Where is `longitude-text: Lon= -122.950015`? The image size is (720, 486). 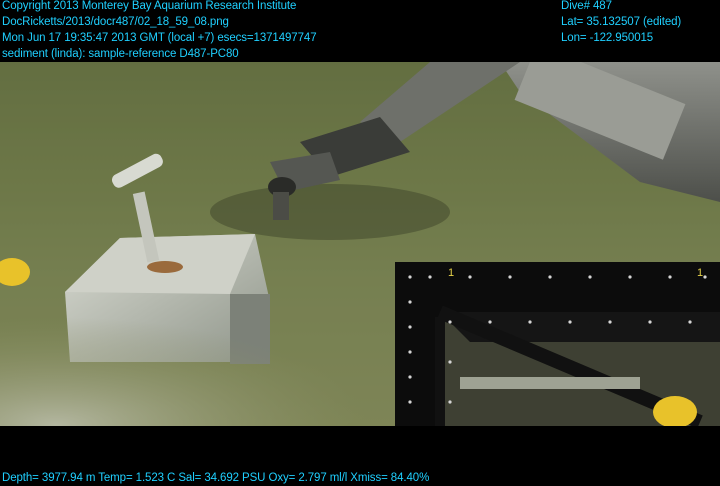 longitude-text: Lon= -122.950015 is located at coordinates (607, 38).